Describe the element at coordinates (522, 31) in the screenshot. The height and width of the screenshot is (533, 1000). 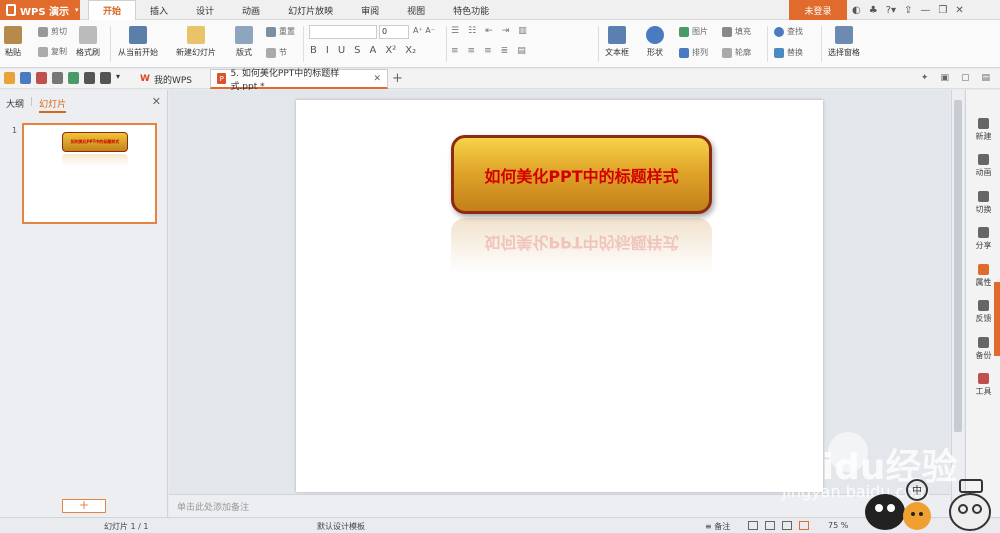
I see `columns-icon: ▥` at that location.